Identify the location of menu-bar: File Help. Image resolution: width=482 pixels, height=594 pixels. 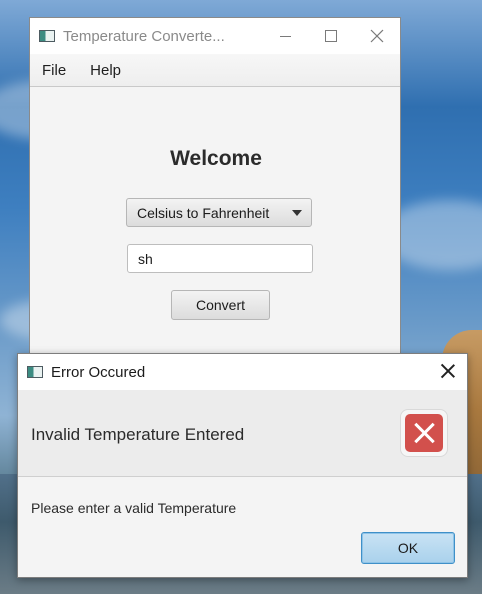
(215, 70).